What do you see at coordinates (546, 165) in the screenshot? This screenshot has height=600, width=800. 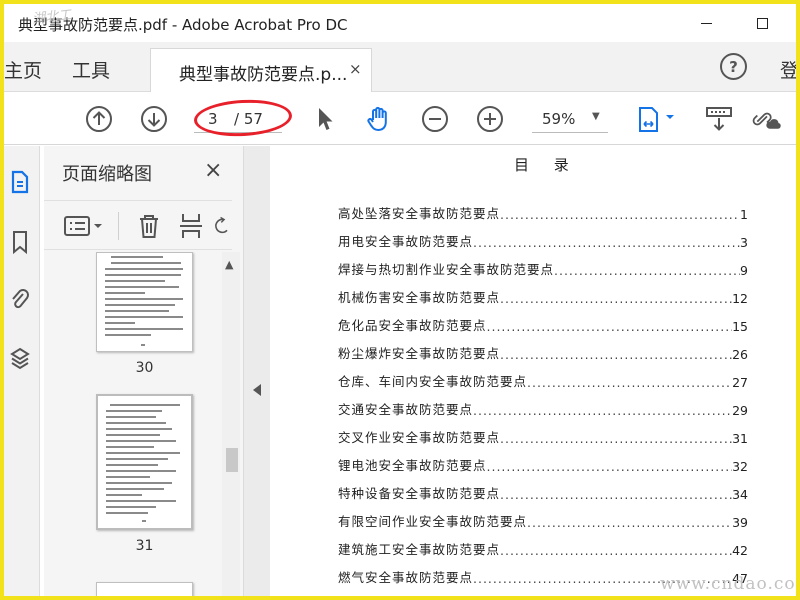 I see `toc-heading: 目 录` at bounding box center [546, 165].